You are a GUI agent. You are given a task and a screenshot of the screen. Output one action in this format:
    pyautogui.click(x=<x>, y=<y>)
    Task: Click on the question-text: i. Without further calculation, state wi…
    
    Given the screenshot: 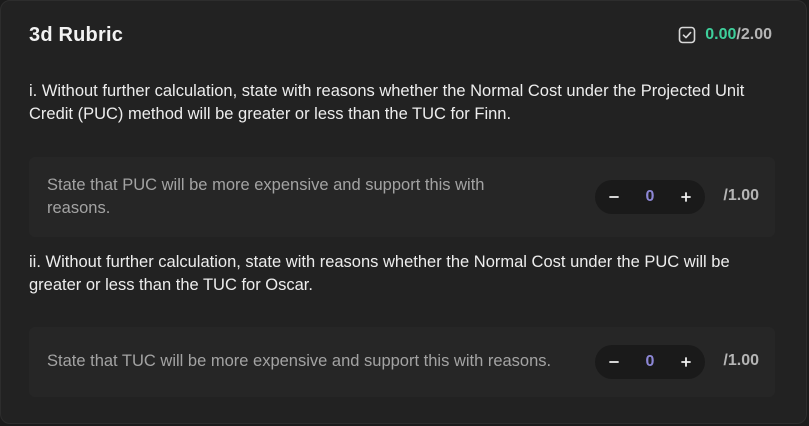 What is the action you would take?
    pyautogui.click(x=387, y=102)
    